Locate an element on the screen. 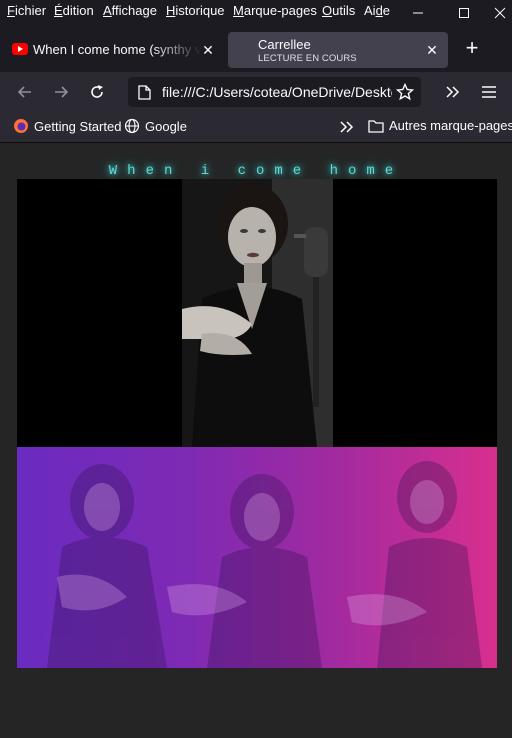 The image size is (512, 738). new-tab-button: + is located at coordinates (472, 48).